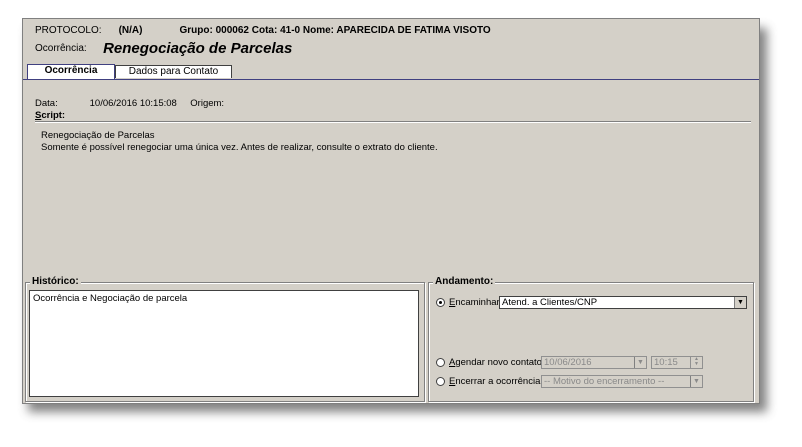  Describe the element at coordinates (207, 103) in the screenshot. I see `origem-label: Origem:` at that location.